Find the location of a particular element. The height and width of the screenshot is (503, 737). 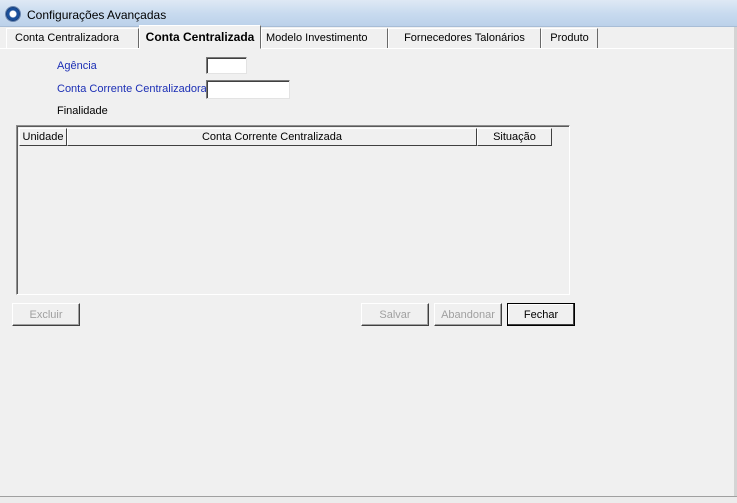

app-icon is located at coordinates (13, 14).